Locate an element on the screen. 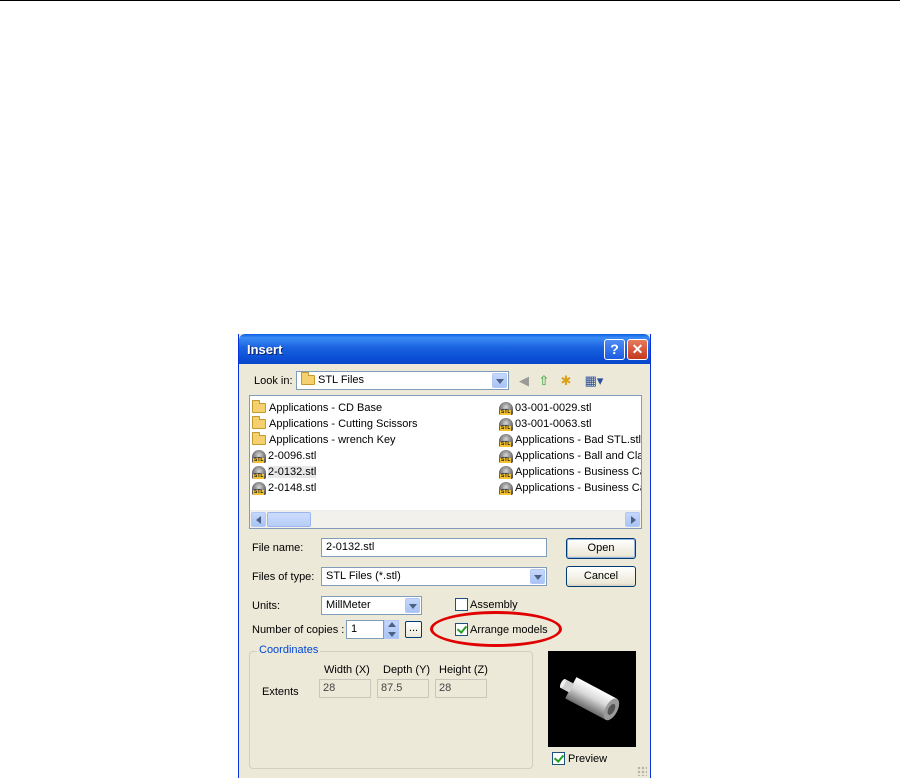 This screenshot has width=900, height=778. cylinder-preview-image is located at coordinates (589, 699).